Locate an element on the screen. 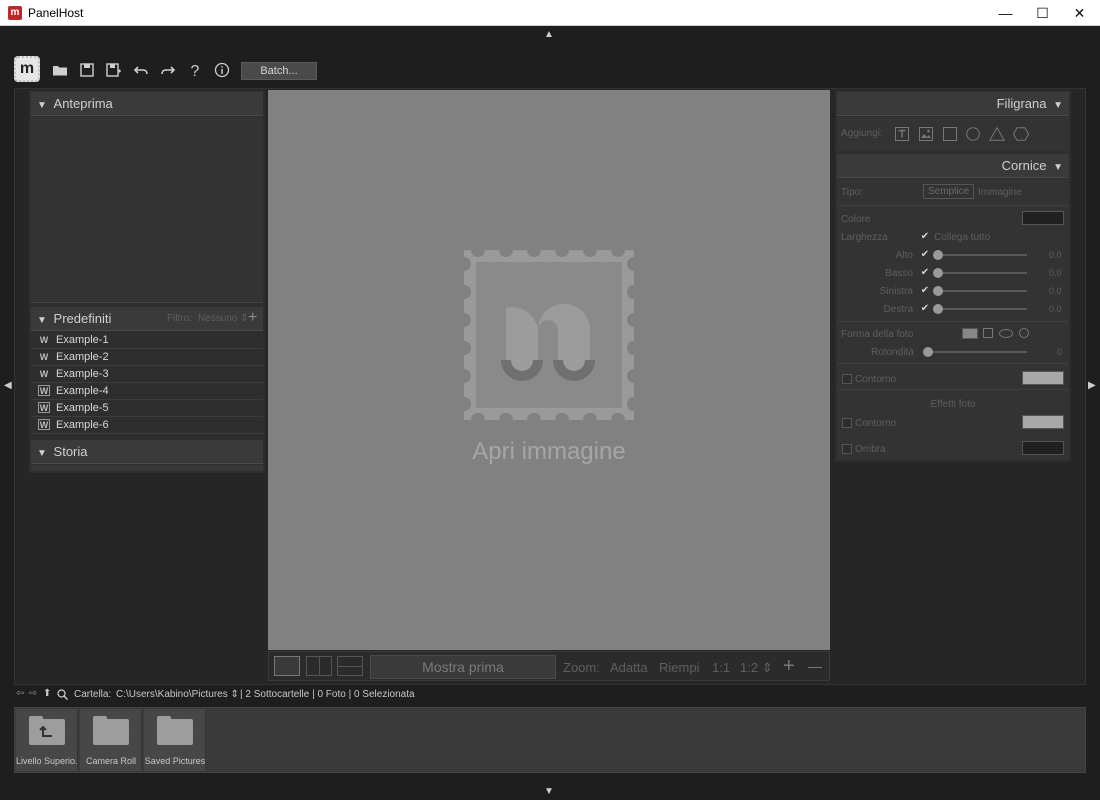 Image resolution: width=1100 pixels, height=800 pixels. shape-ellipse-icon is located at coordinates (1006, 333).